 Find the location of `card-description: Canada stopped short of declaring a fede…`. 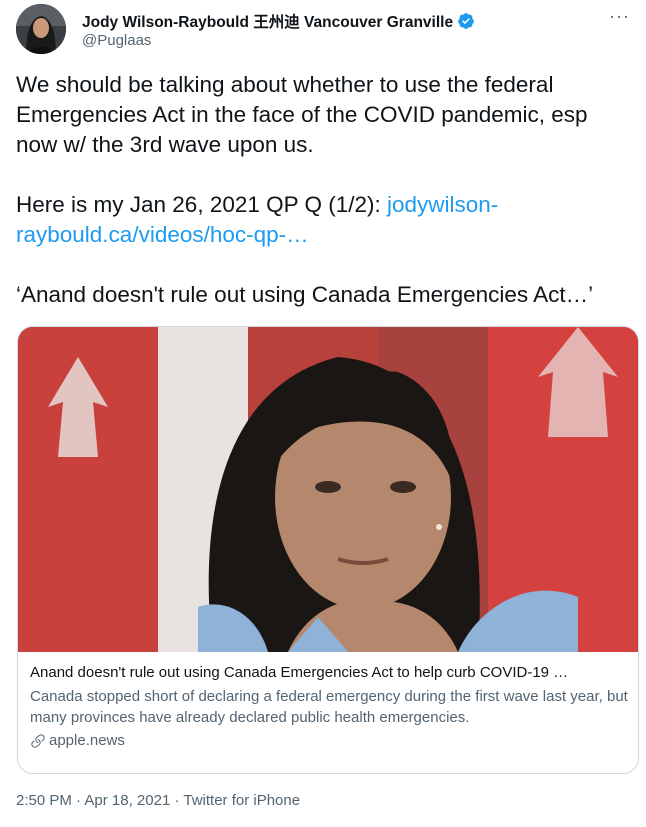

card-description: Canada stopped short of declaring a fede… is located at coordinates (329, 707).